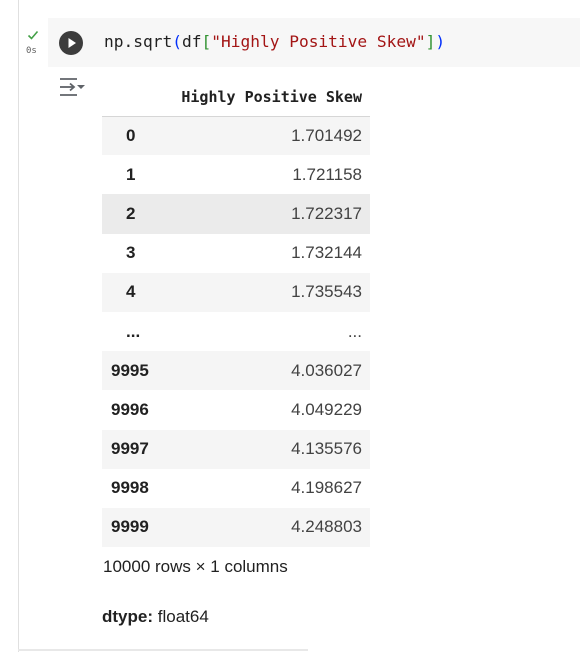 Image resolution: width=580 pixels, height=652 pixels. I want to click on column-header: Highly Positive Skew, so click(266, 97).